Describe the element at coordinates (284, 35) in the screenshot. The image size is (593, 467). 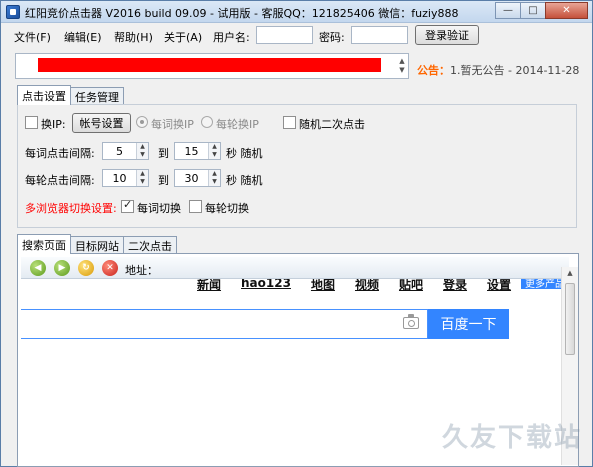
I see `username-input` at that location.